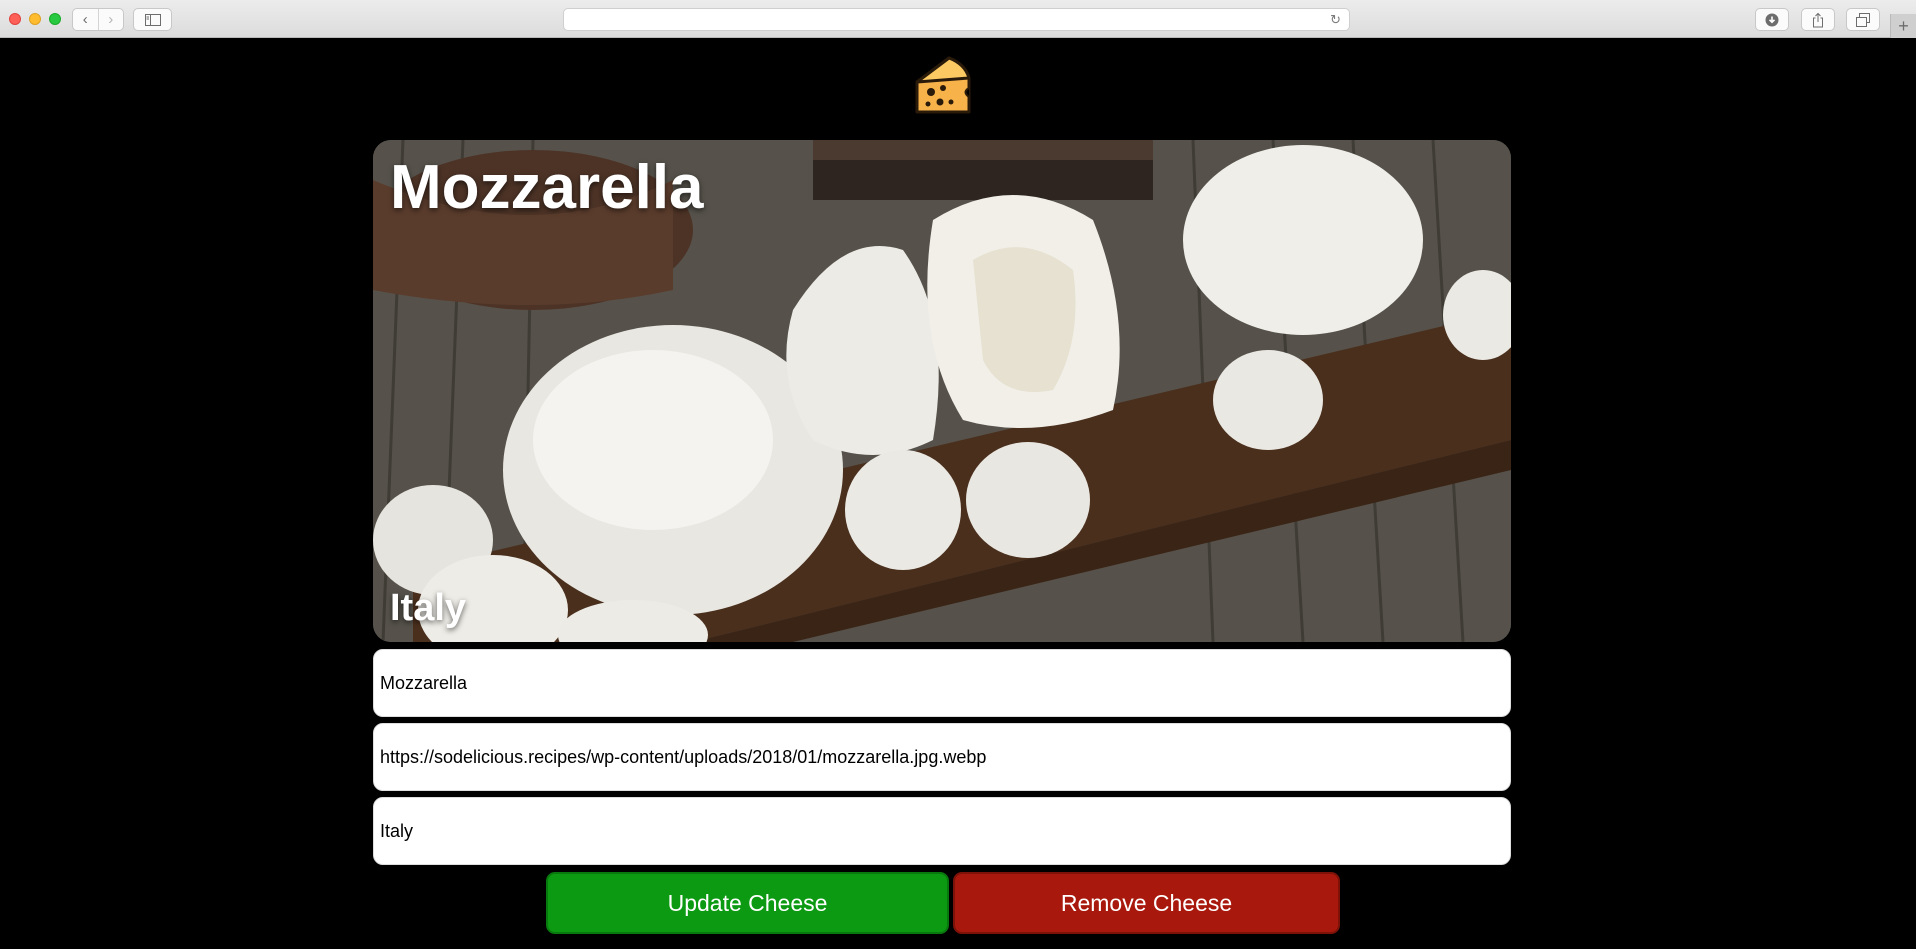  Describe the element at coordinates (1863, 19) in the screenshot. I see `tabs-icon` at that location.